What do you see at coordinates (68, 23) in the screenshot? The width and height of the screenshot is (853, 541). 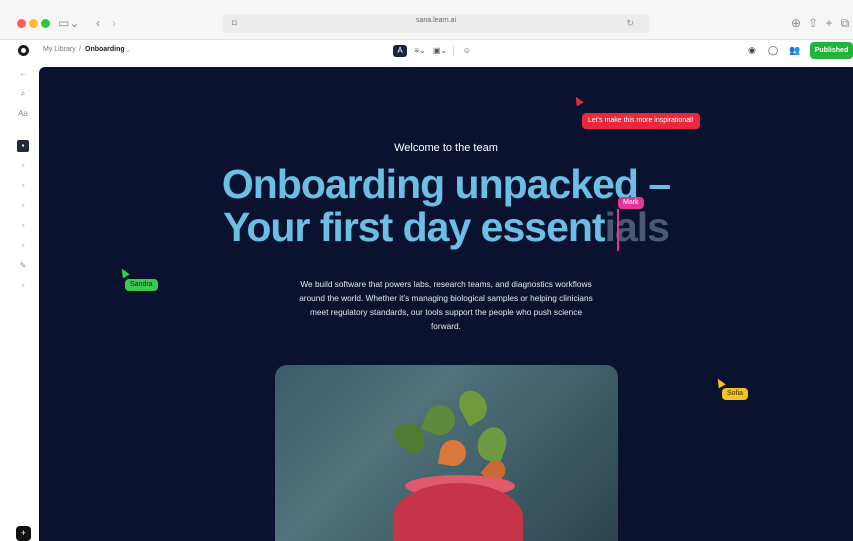 I see `sidebar-icon: ▭⌄` at bounding box center [68, 23].